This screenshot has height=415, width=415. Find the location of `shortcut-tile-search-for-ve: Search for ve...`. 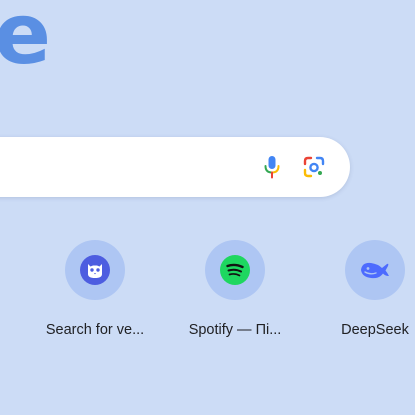

shortcut-tile-search-for-ve: Search for ve... is located at coordinates (95, 295).